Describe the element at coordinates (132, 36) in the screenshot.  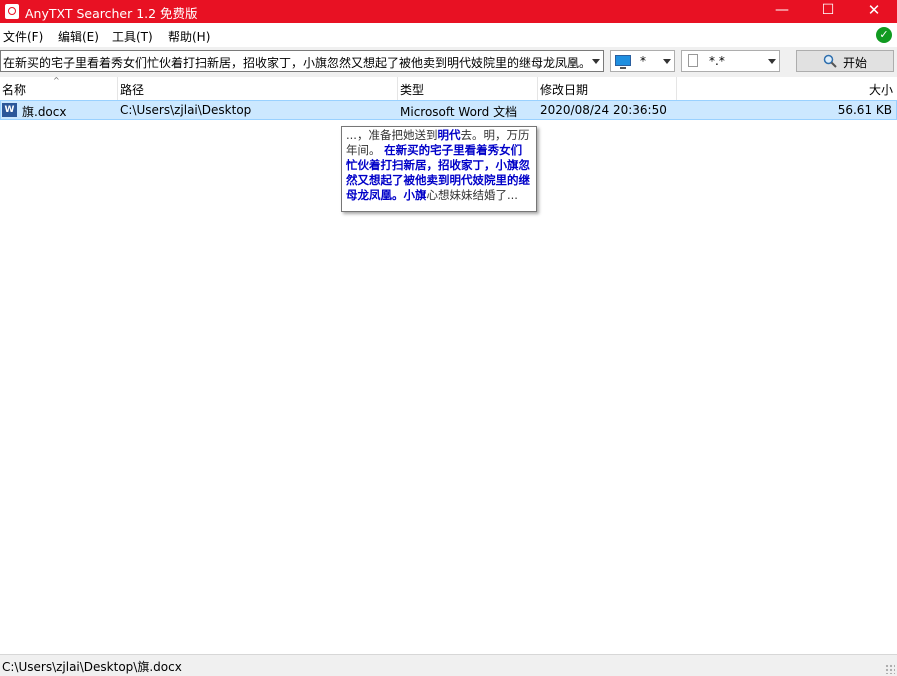
I see `menu-tools: 工具(T)` at that location.